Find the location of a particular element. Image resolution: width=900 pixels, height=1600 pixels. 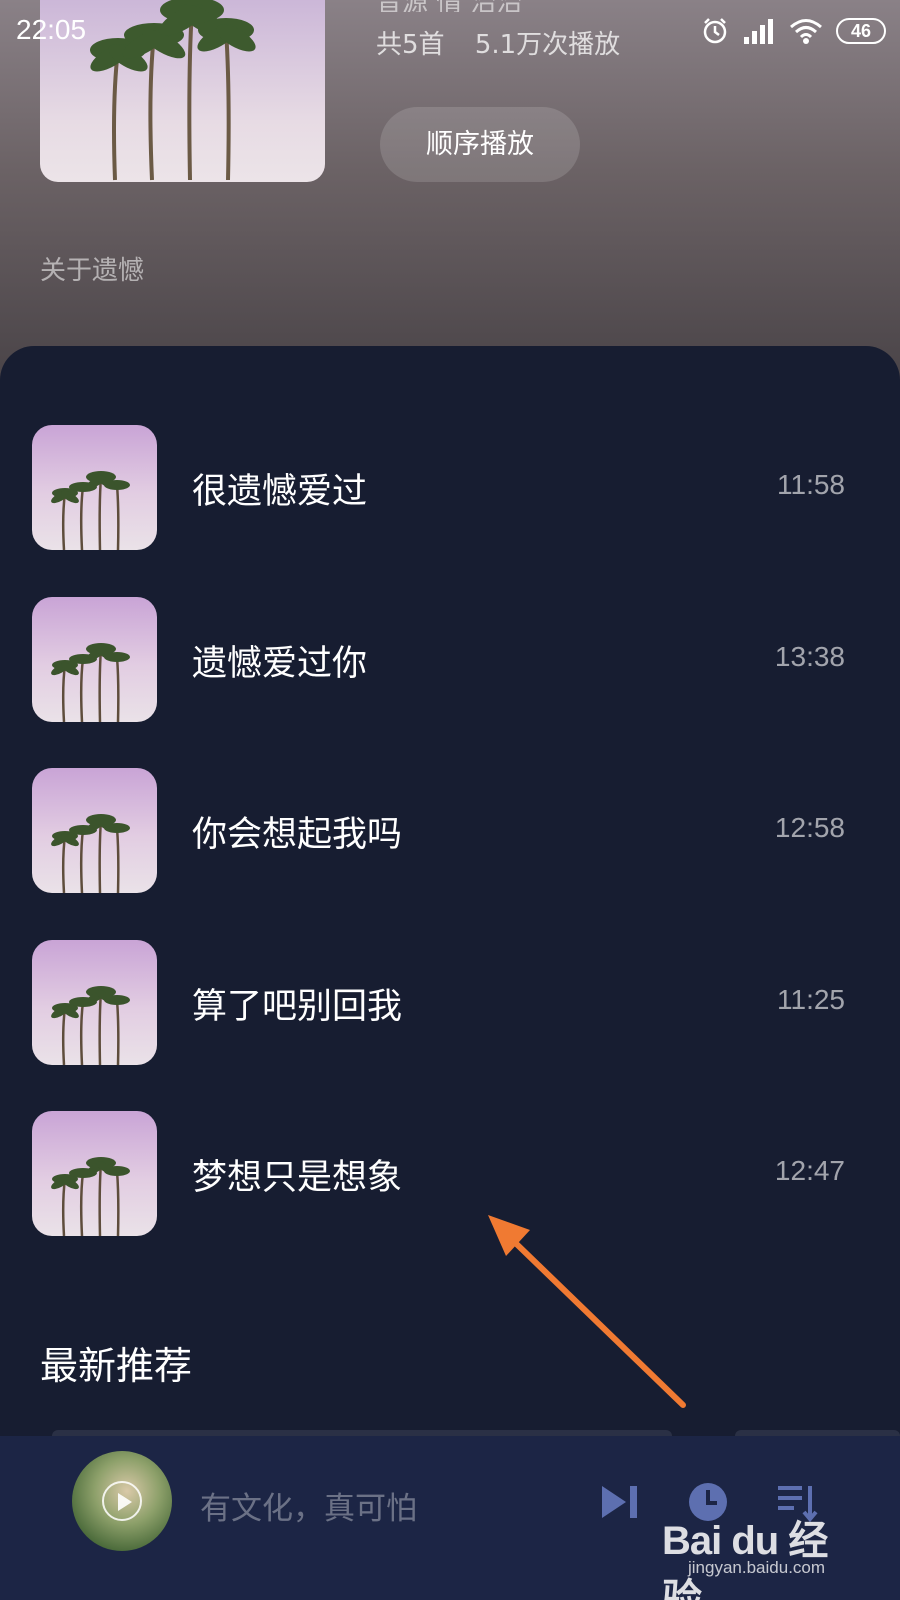

play-icon is located at coordinates (122, 1501).